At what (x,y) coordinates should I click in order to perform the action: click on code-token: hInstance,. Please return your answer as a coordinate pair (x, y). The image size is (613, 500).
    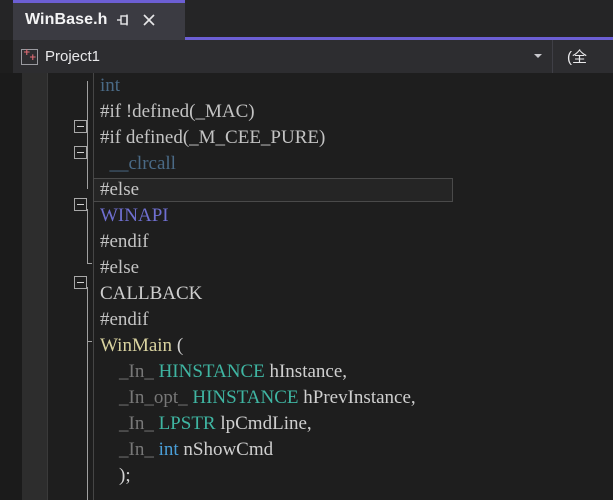
    Looking at the image, I should click on (306, 371).